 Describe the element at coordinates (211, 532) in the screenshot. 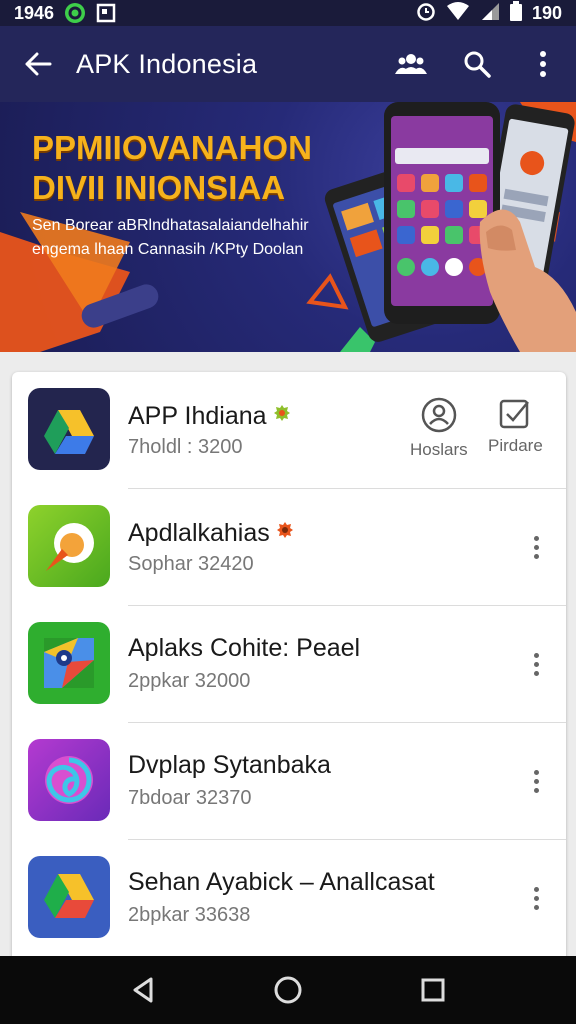

I see `app-name: Apdlalkahias` at that location.